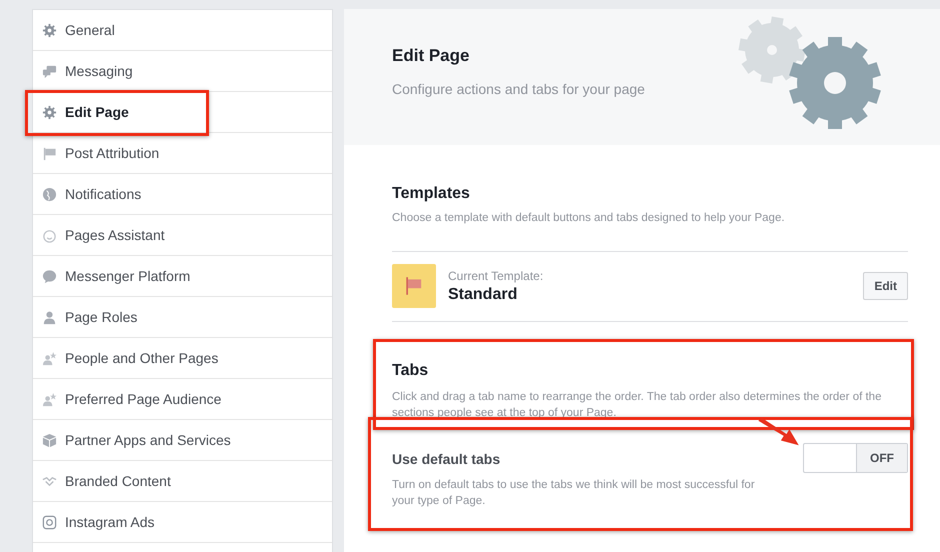  I want to click on sidebar-item: Edit Page, so click(182, 112).